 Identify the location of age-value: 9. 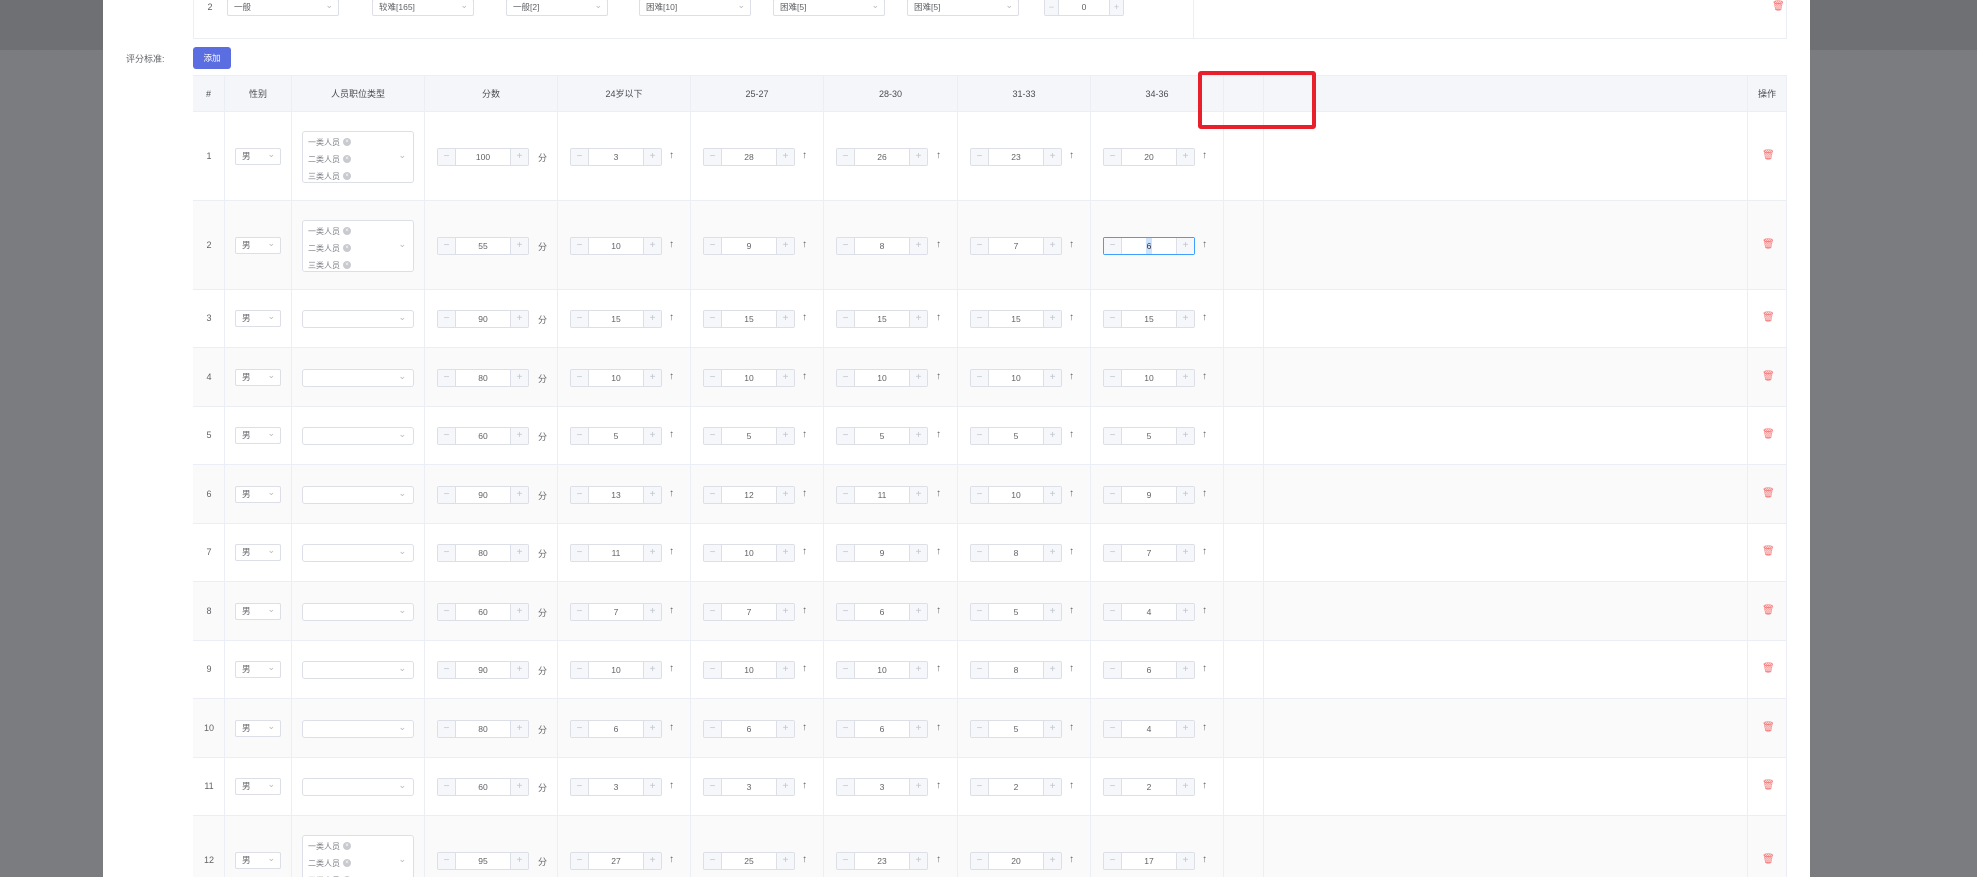
(749, 246).